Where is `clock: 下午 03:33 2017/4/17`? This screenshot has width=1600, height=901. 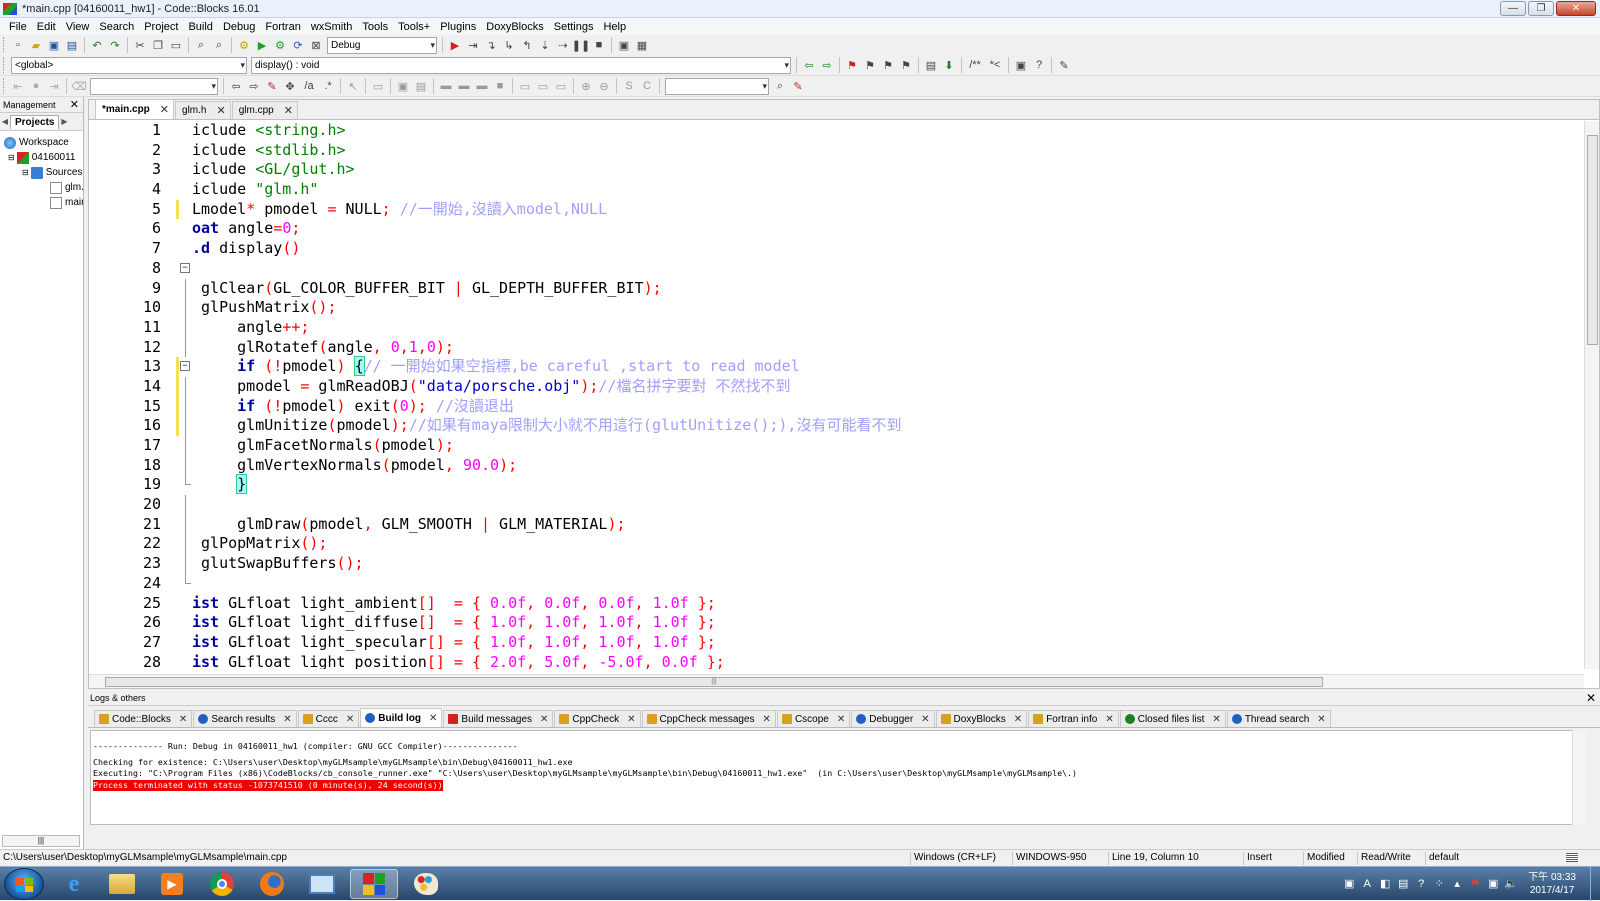
clock: 下午 03:33 2017/4/17 is located at coordinates (1552, 884).